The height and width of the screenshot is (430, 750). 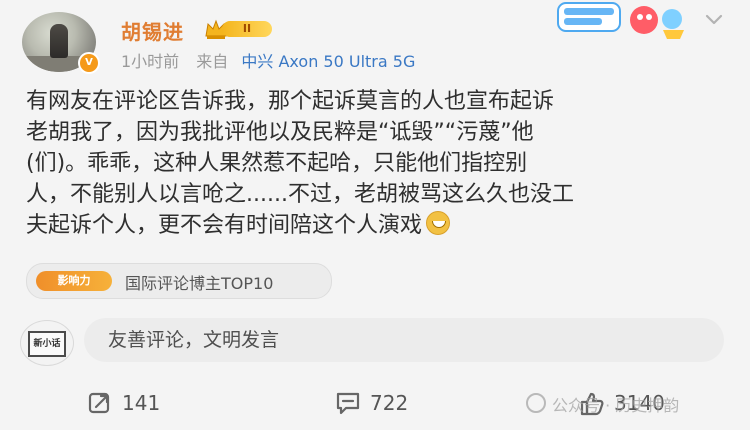 What do you see at coordinates (59, 41) in the screenshot?
I see `avatar-person-figure` at bounding box center [59, 41].